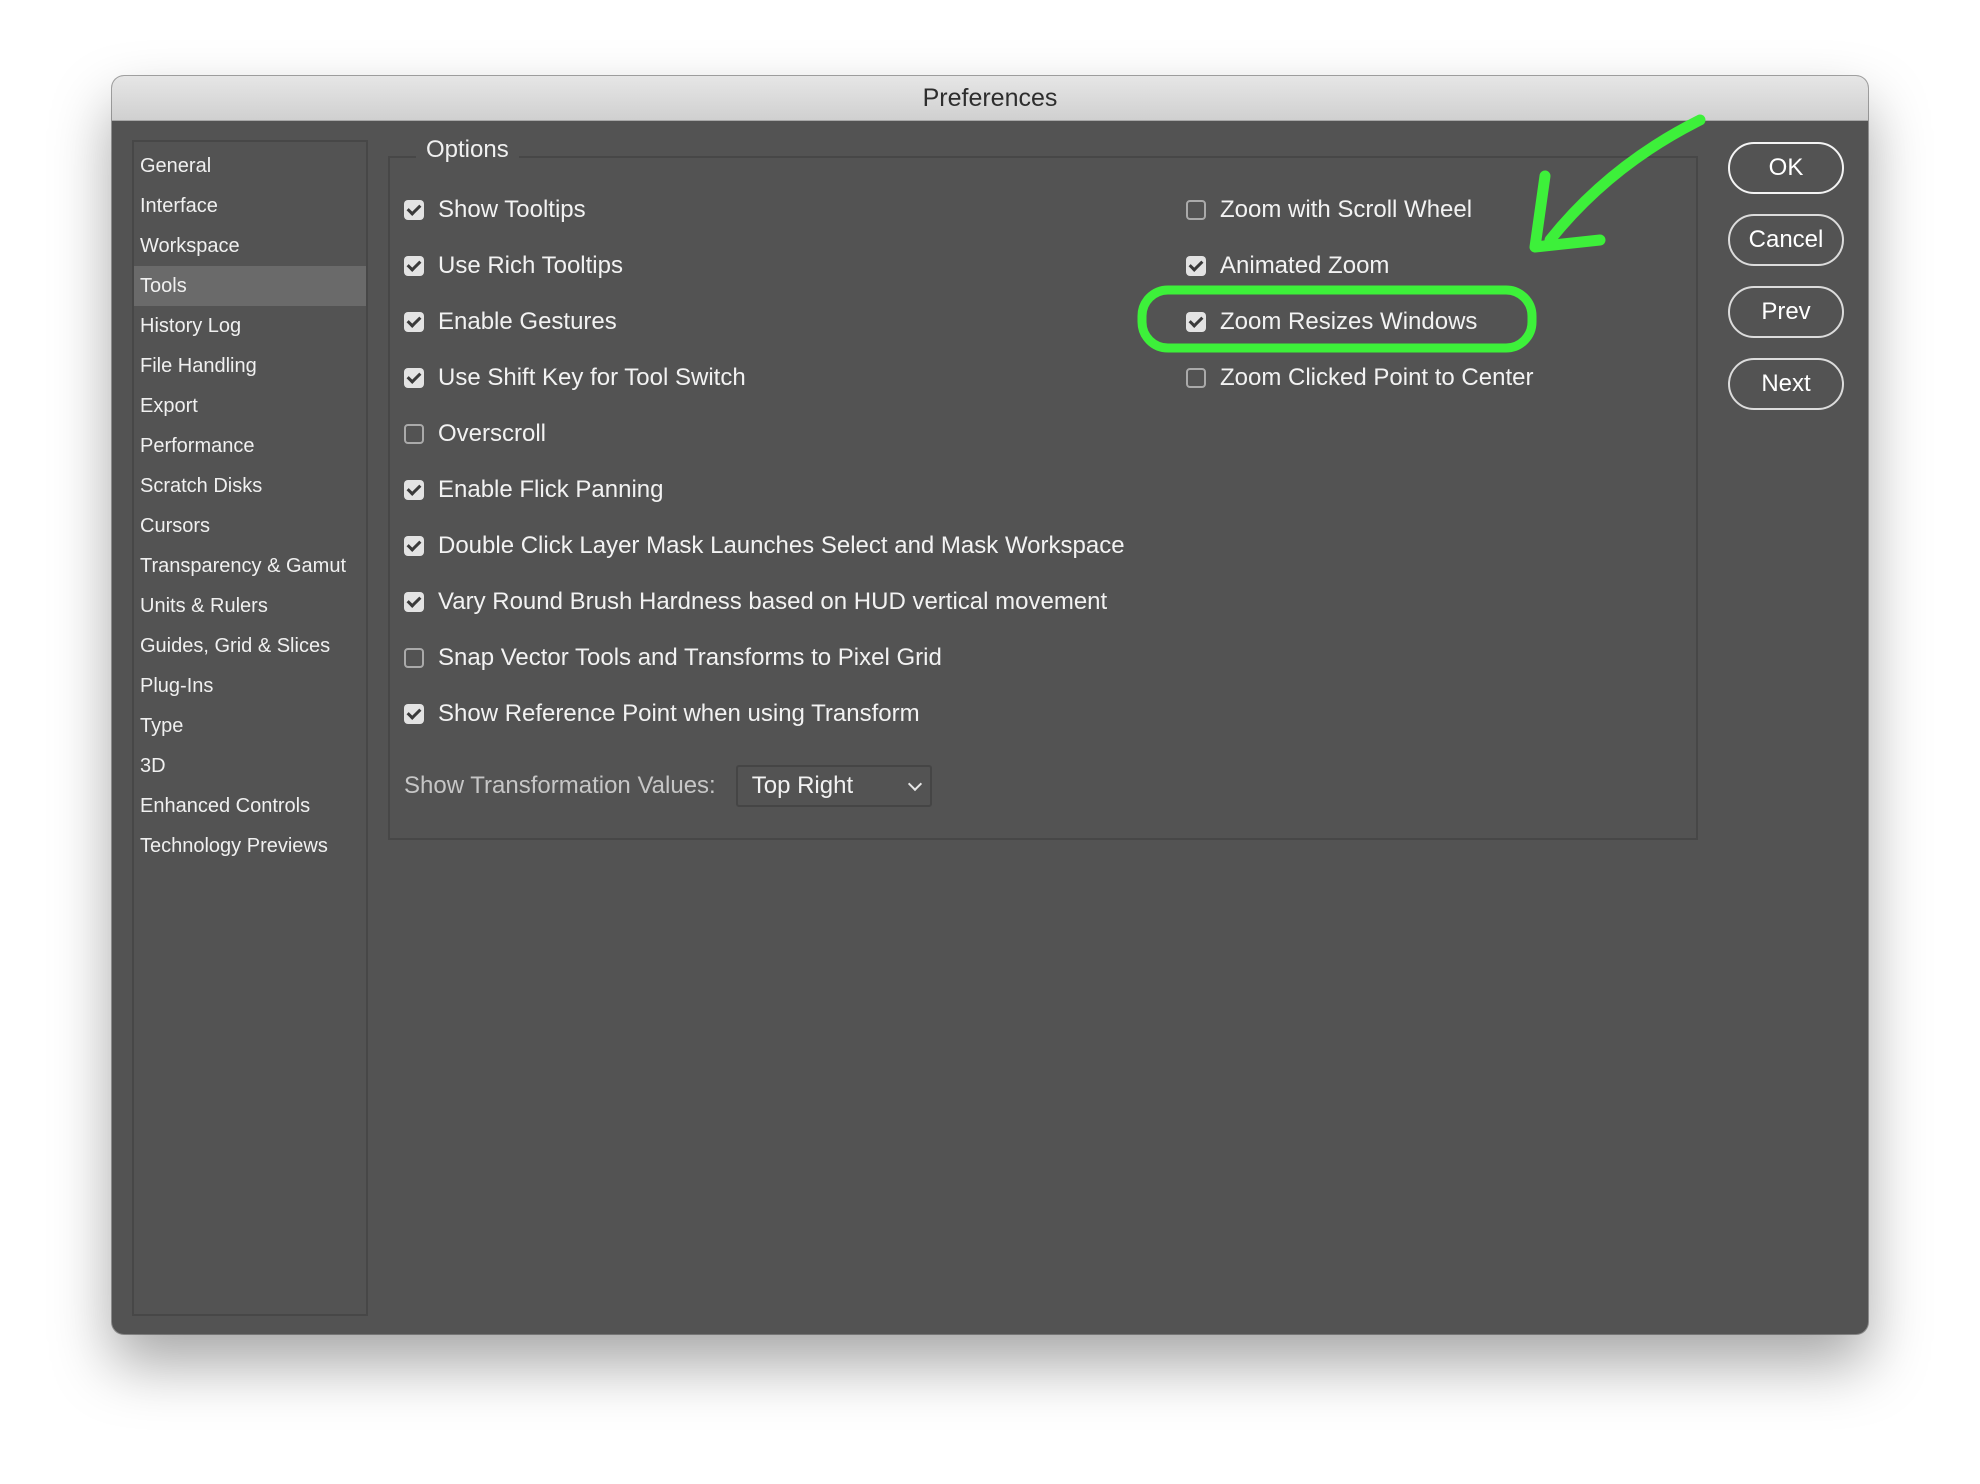 This screenshot has height=1484, width=1980. What do you see at coordinates (802, 785) in the screenshot?
I see `transformation-values-selected: Top Right` at bounding box center [802, 785].